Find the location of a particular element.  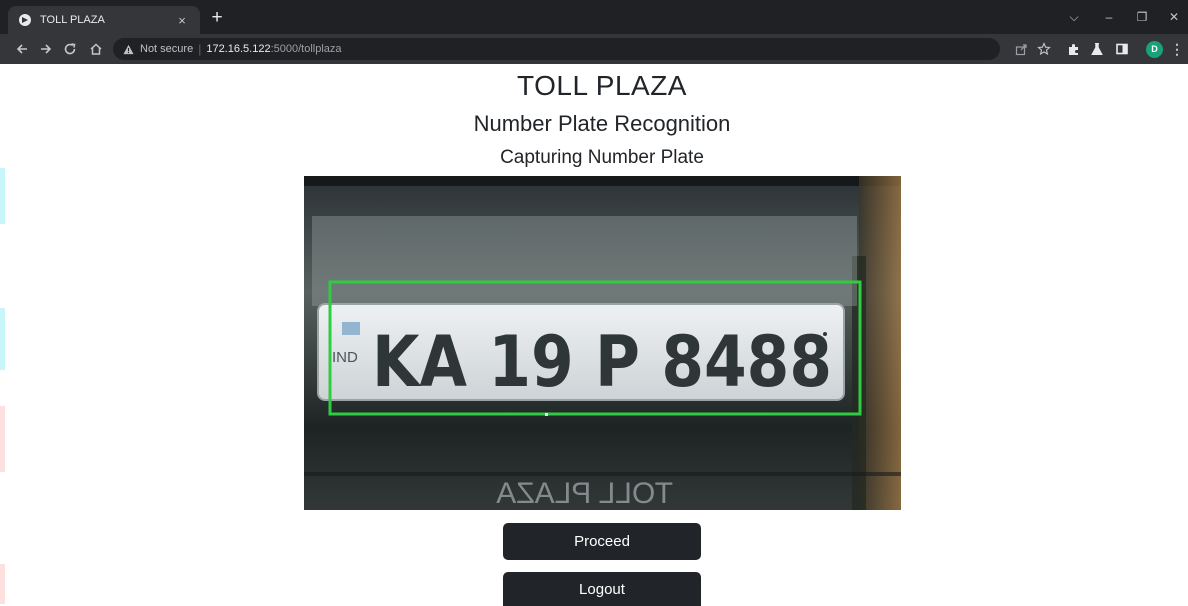

wall-highlight is located at coordinates (584, 261).